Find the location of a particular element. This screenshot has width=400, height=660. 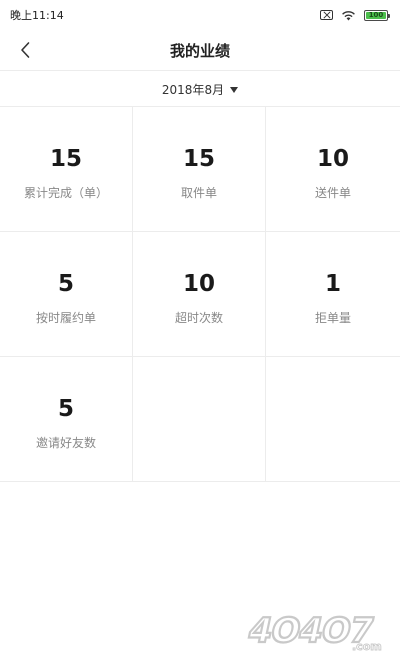

svg-text: .com is located at coordinates (367, 646).